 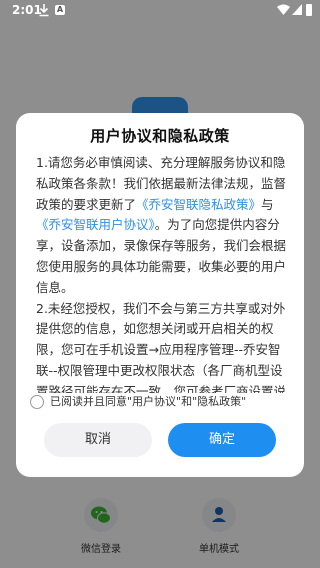 What do you see at coordinates (160, 10) in the screenshot?
I see `status-bar: 2:01 A` at bounding box center [160, 10].